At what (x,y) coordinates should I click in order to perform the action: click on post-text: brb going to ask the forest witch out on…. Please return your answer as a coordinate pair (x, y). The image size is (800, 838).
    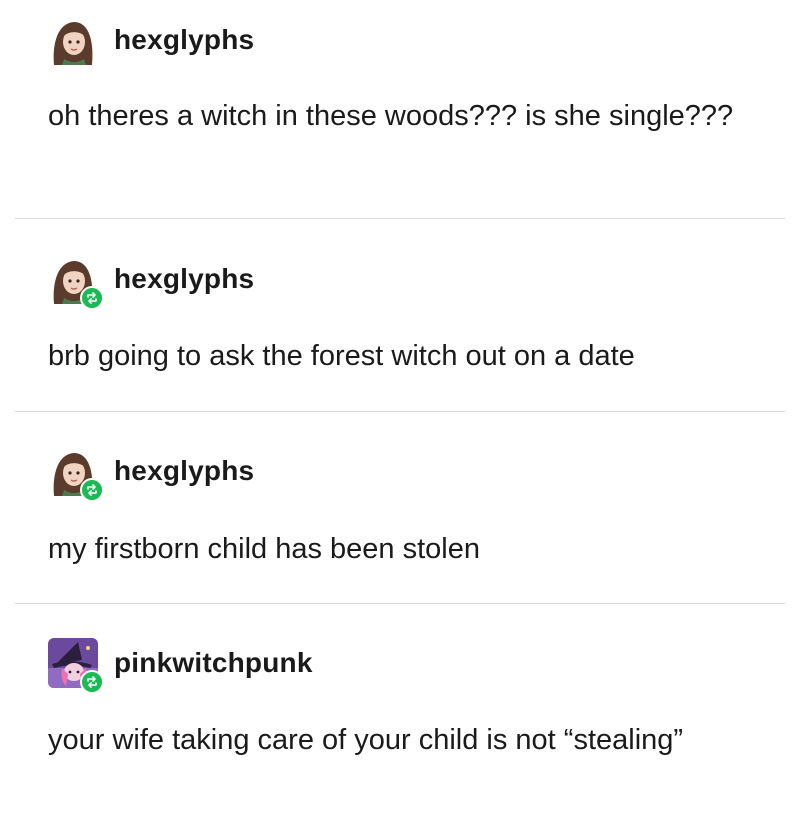
    Looking at the image, I should click on (341, 356).